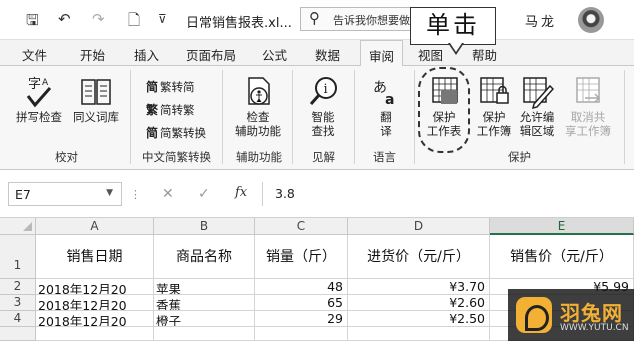 The width and height of the screenshot is (634, 341). Describe the element at coordinates (258, 131) in the screenshot. I see `check-accessibility-line2: 辅助功能` at that location.